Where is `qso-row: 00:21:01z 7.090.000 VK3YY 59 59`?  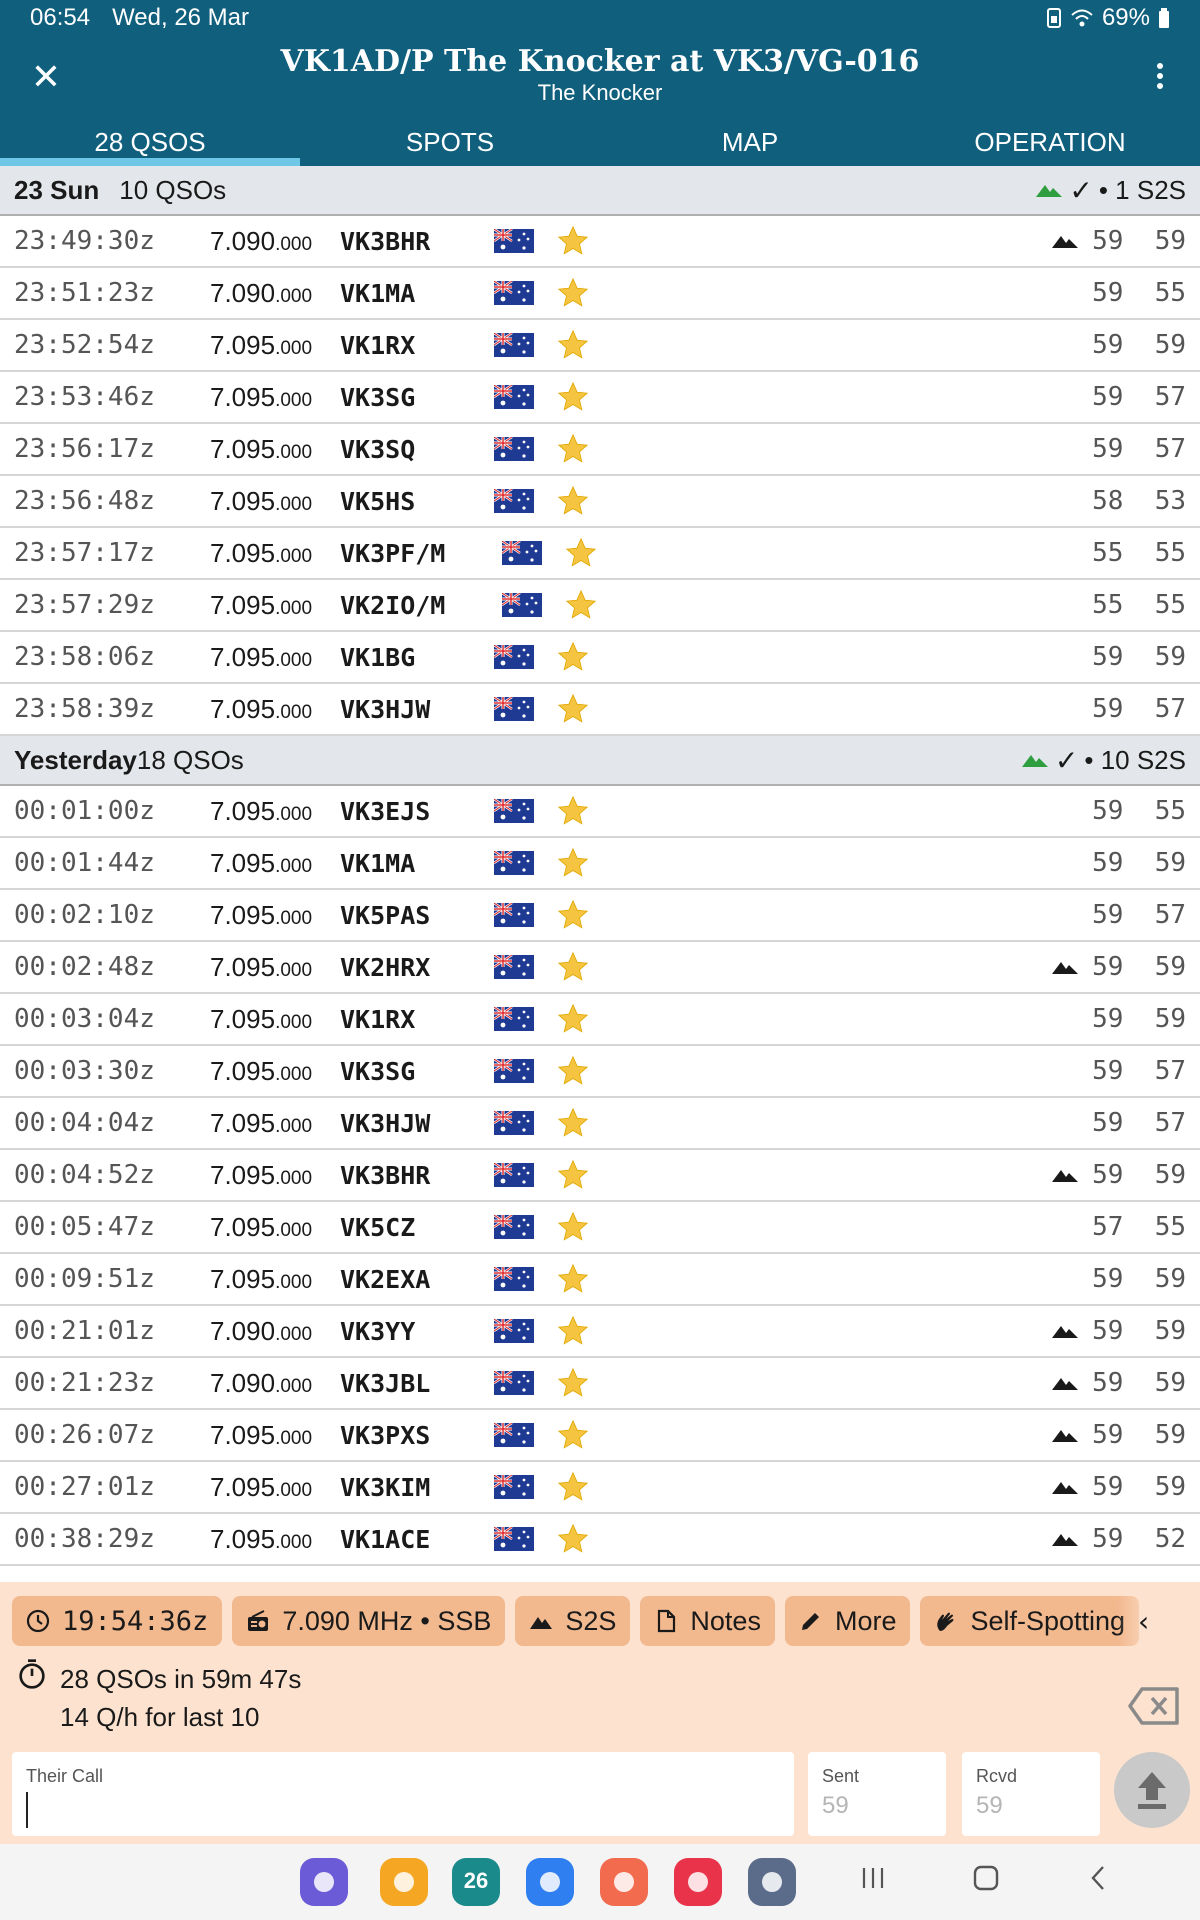
qso-row: 00:21:01z 7.090.000 VK3YY 59 59 is located at coordinates (600, 1332).